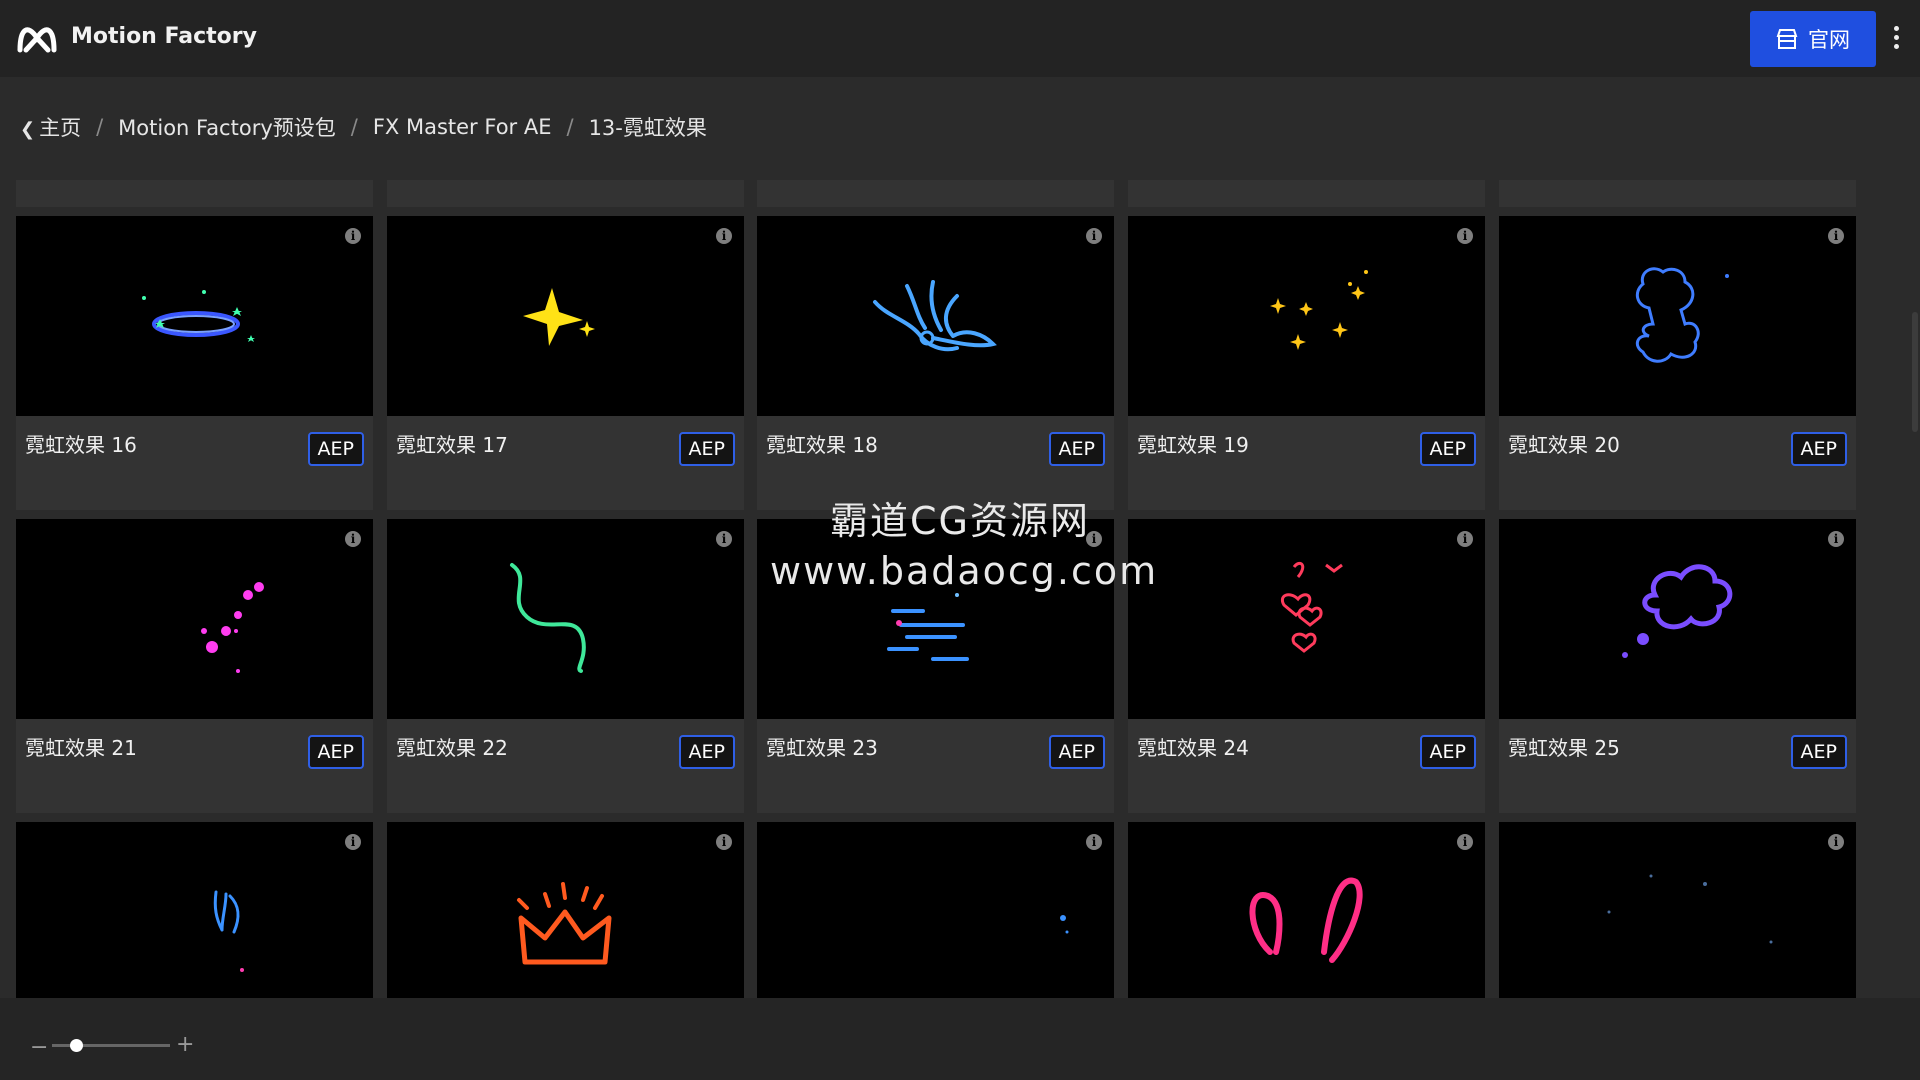 The width and height of the screenshot is (1920, 1080). Describe the element at coordinates (565, 666) in the screenshot. I see `preset-card: i 霓虹效果 22 AEP` at that location.